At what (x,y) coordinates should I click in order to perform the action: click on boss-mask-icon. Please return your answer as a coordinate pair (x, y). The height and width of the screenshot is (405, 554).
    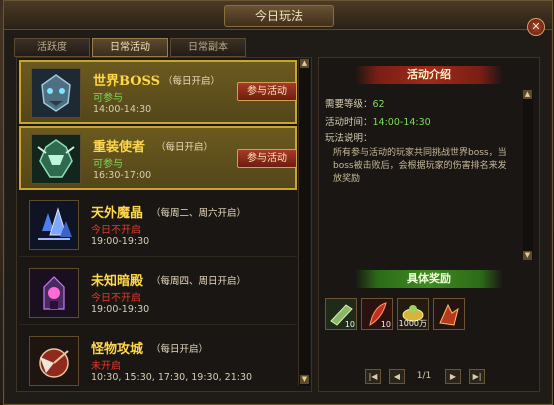
    Looking at the image, I should click on (56, 93).